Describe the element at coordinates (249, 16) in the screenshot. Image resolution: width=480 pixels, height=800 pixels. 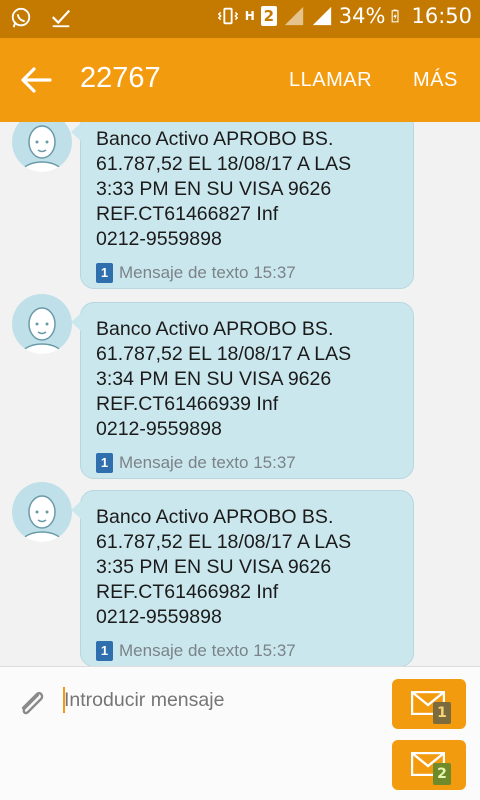
I see `network-type-indicator: H` at that location.